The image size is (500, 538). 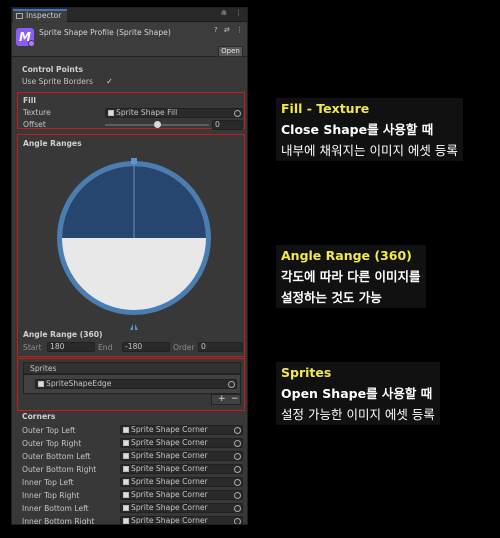 I want to click on fill-heading: Fill, so click(x=29, y=100).